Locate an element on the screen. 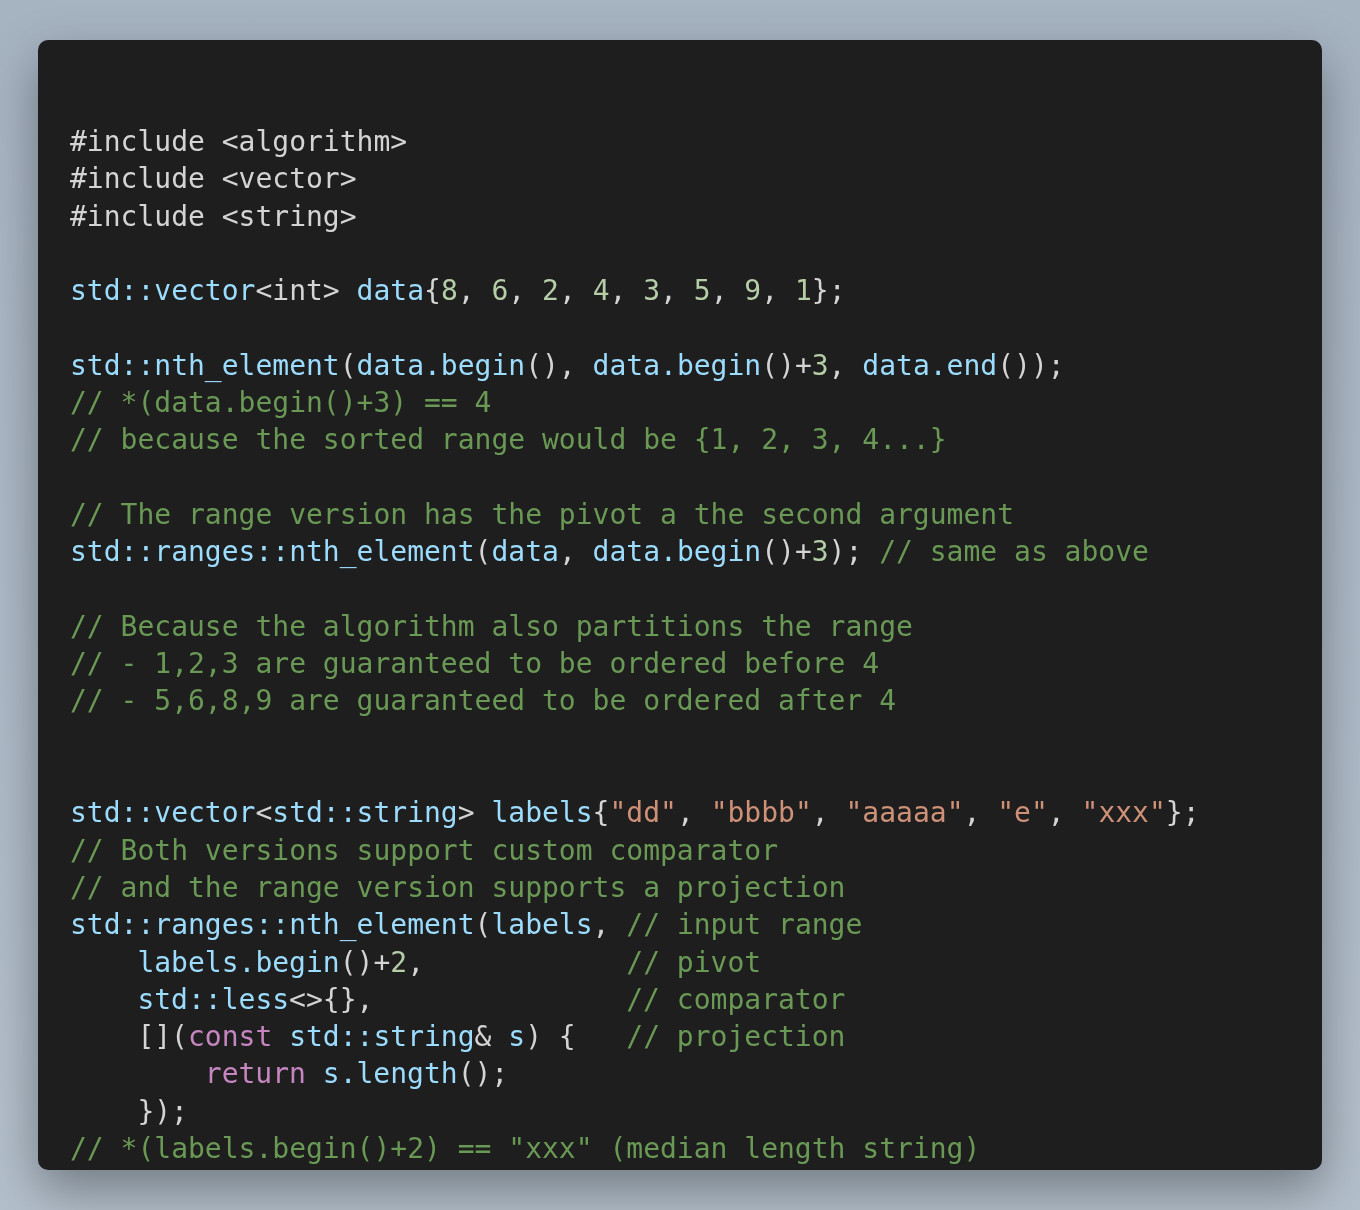  code-line: // because the sorted range would be {1, 2, 3, 4...} is located at coordinates (508, 440).